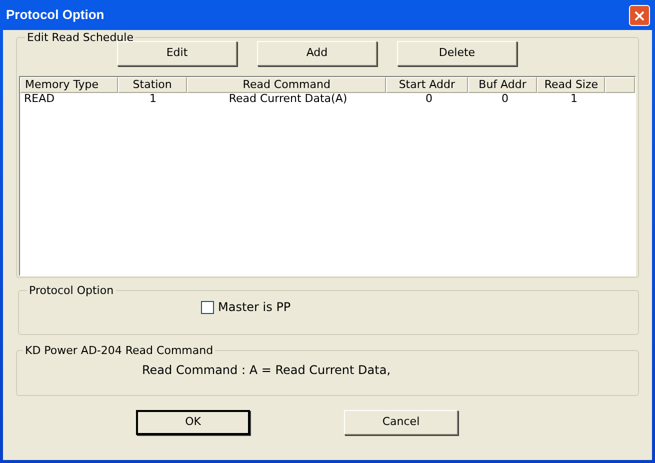  I want to click on command-text: Read Command : A = Read Current Data,, so click(266, 370).